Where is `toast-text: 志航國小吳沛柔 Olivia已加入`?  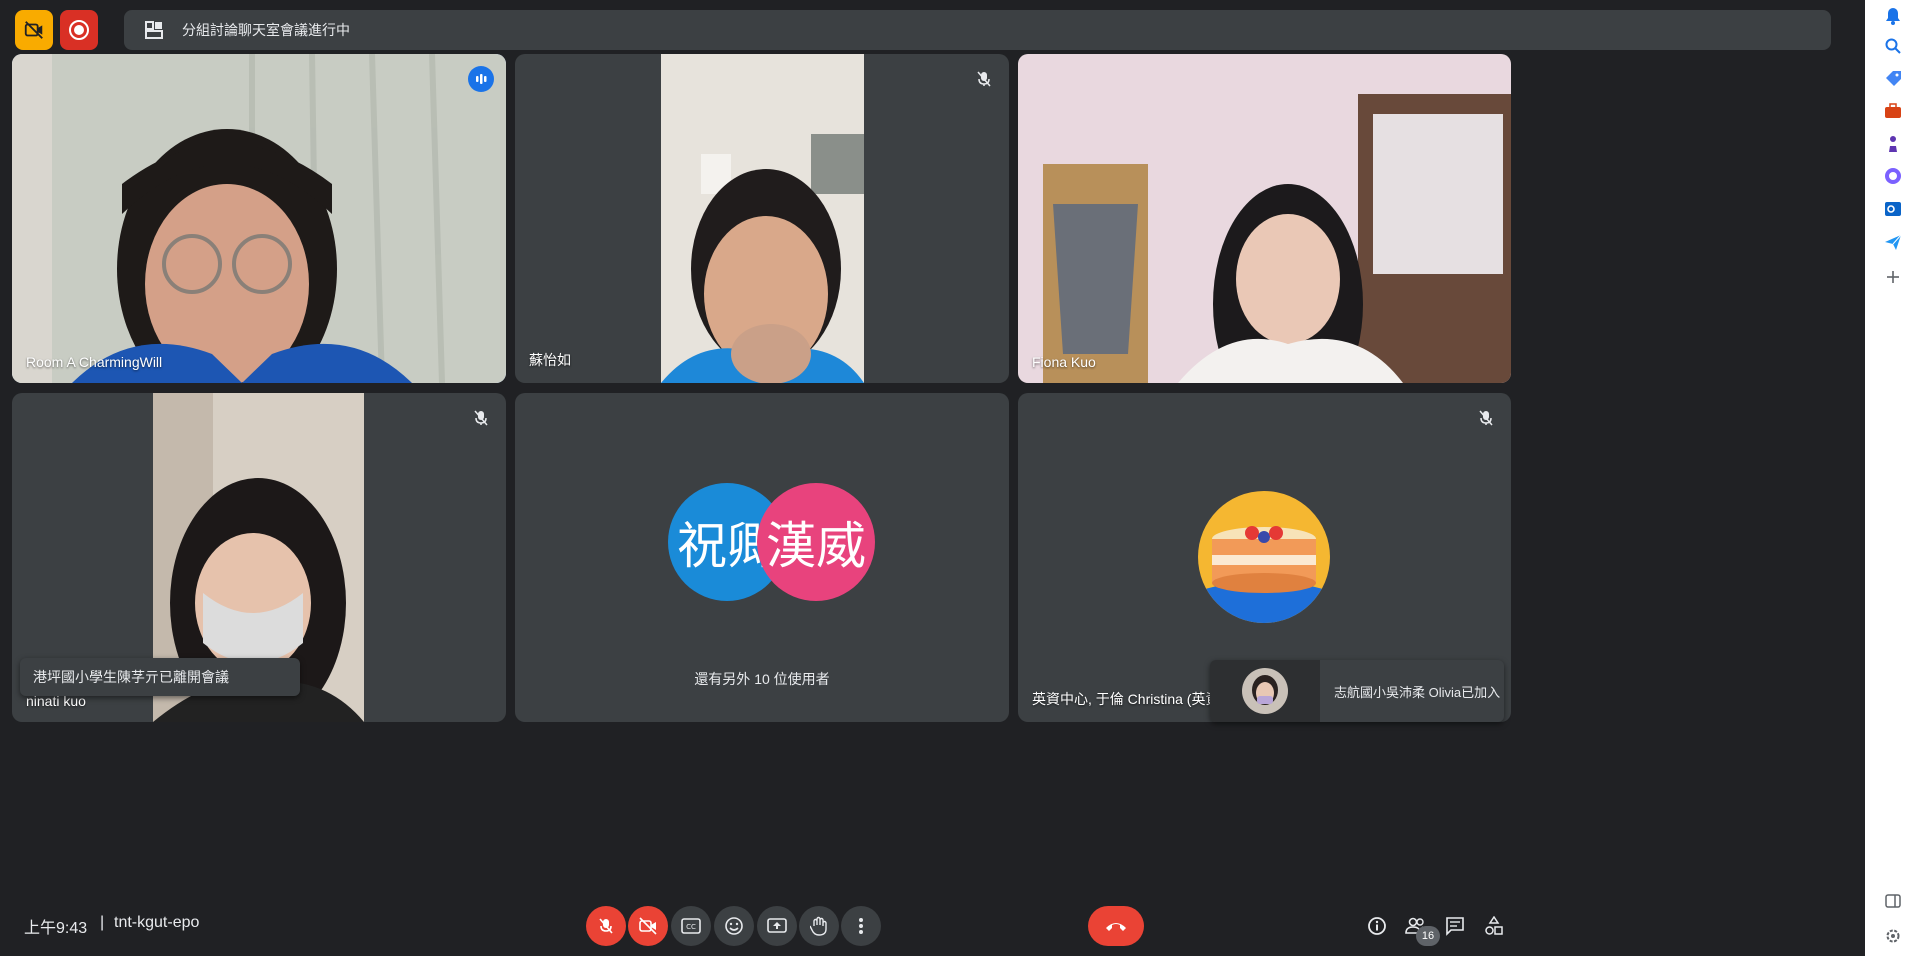 toast-text: 志航國小吳沛柔 Olivia已加入 is located at coordinates (1417, 692).